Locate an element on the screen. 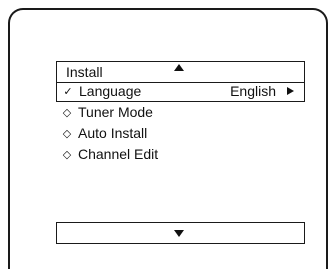 This screenshot has height=269, width=336. menu-item-channel-edit: ◇ Channel Edit is located at coordinates (180, 155).